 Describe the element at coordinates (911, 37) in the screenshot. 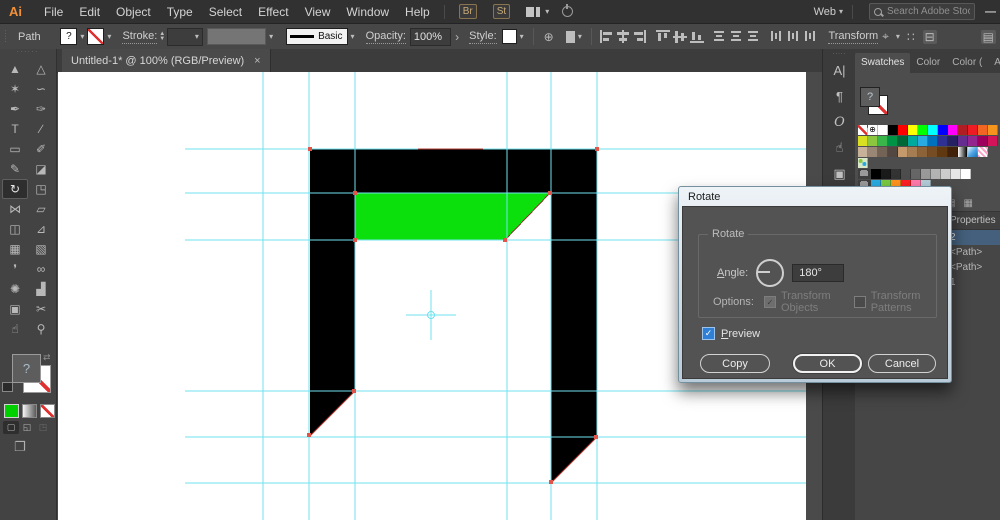

I see `shape-properties-icon: ∷` at that location.